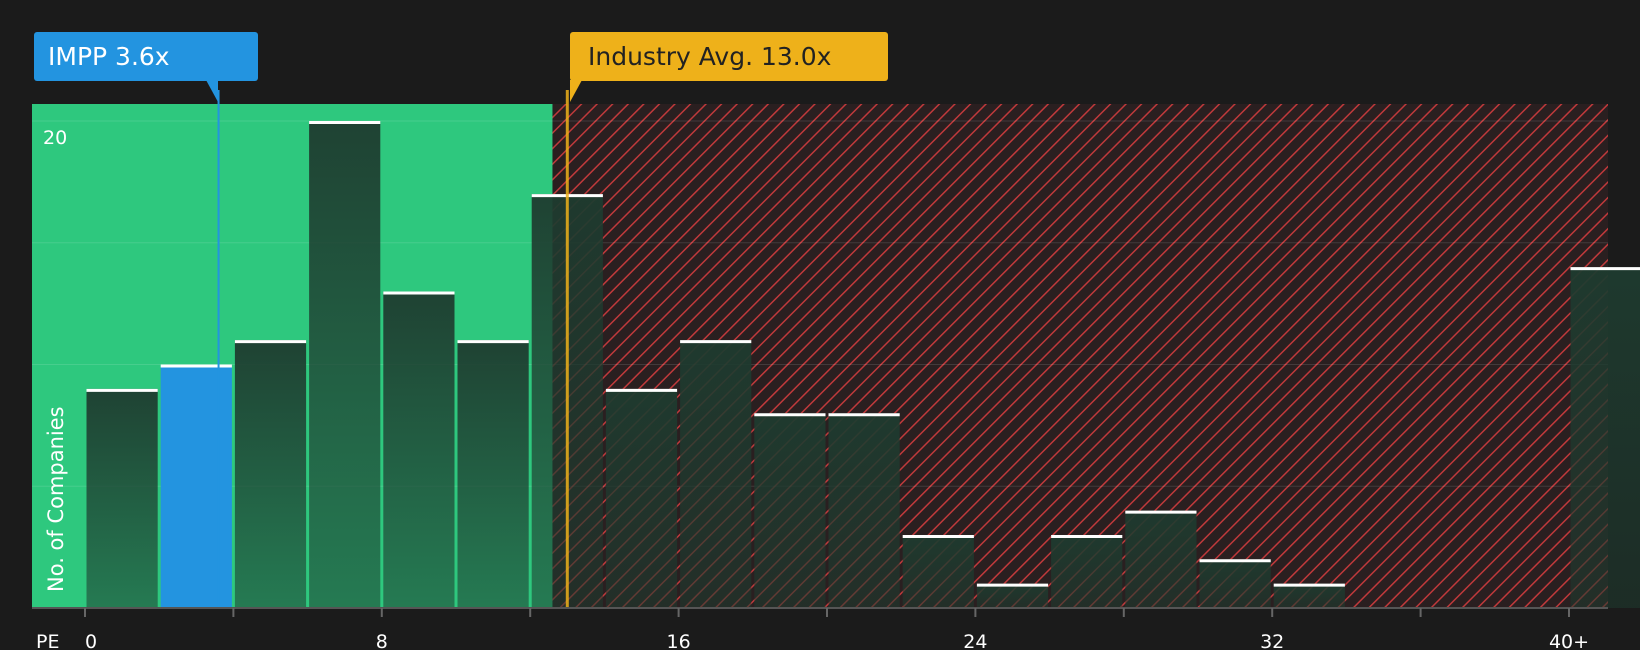 The image size is (1640, 650). I want to click on y-tick-label: 20, so click(55, 138).